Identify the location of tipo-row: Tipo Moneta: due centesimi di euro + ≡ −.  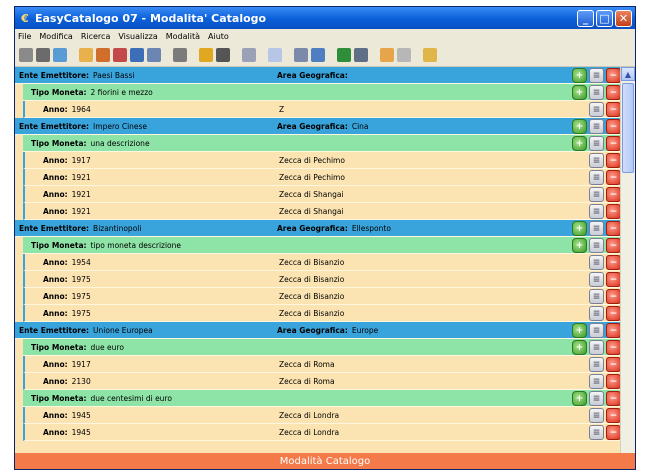
(323, 398).